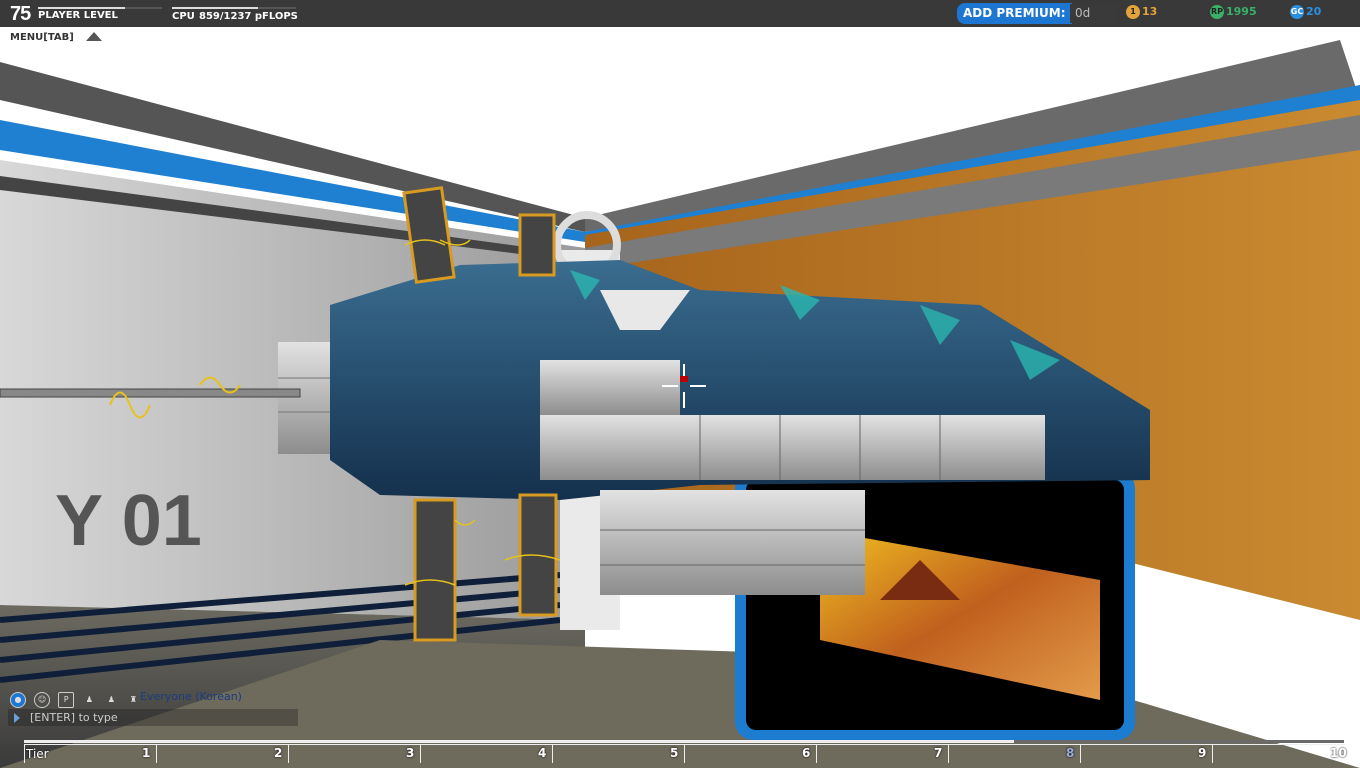 This screenshot has width=1360, height=768. What do you see at coordinates (89, 700) in the screenshot?
I see `friends-icon: ♟` at bounding box center [89, 700].